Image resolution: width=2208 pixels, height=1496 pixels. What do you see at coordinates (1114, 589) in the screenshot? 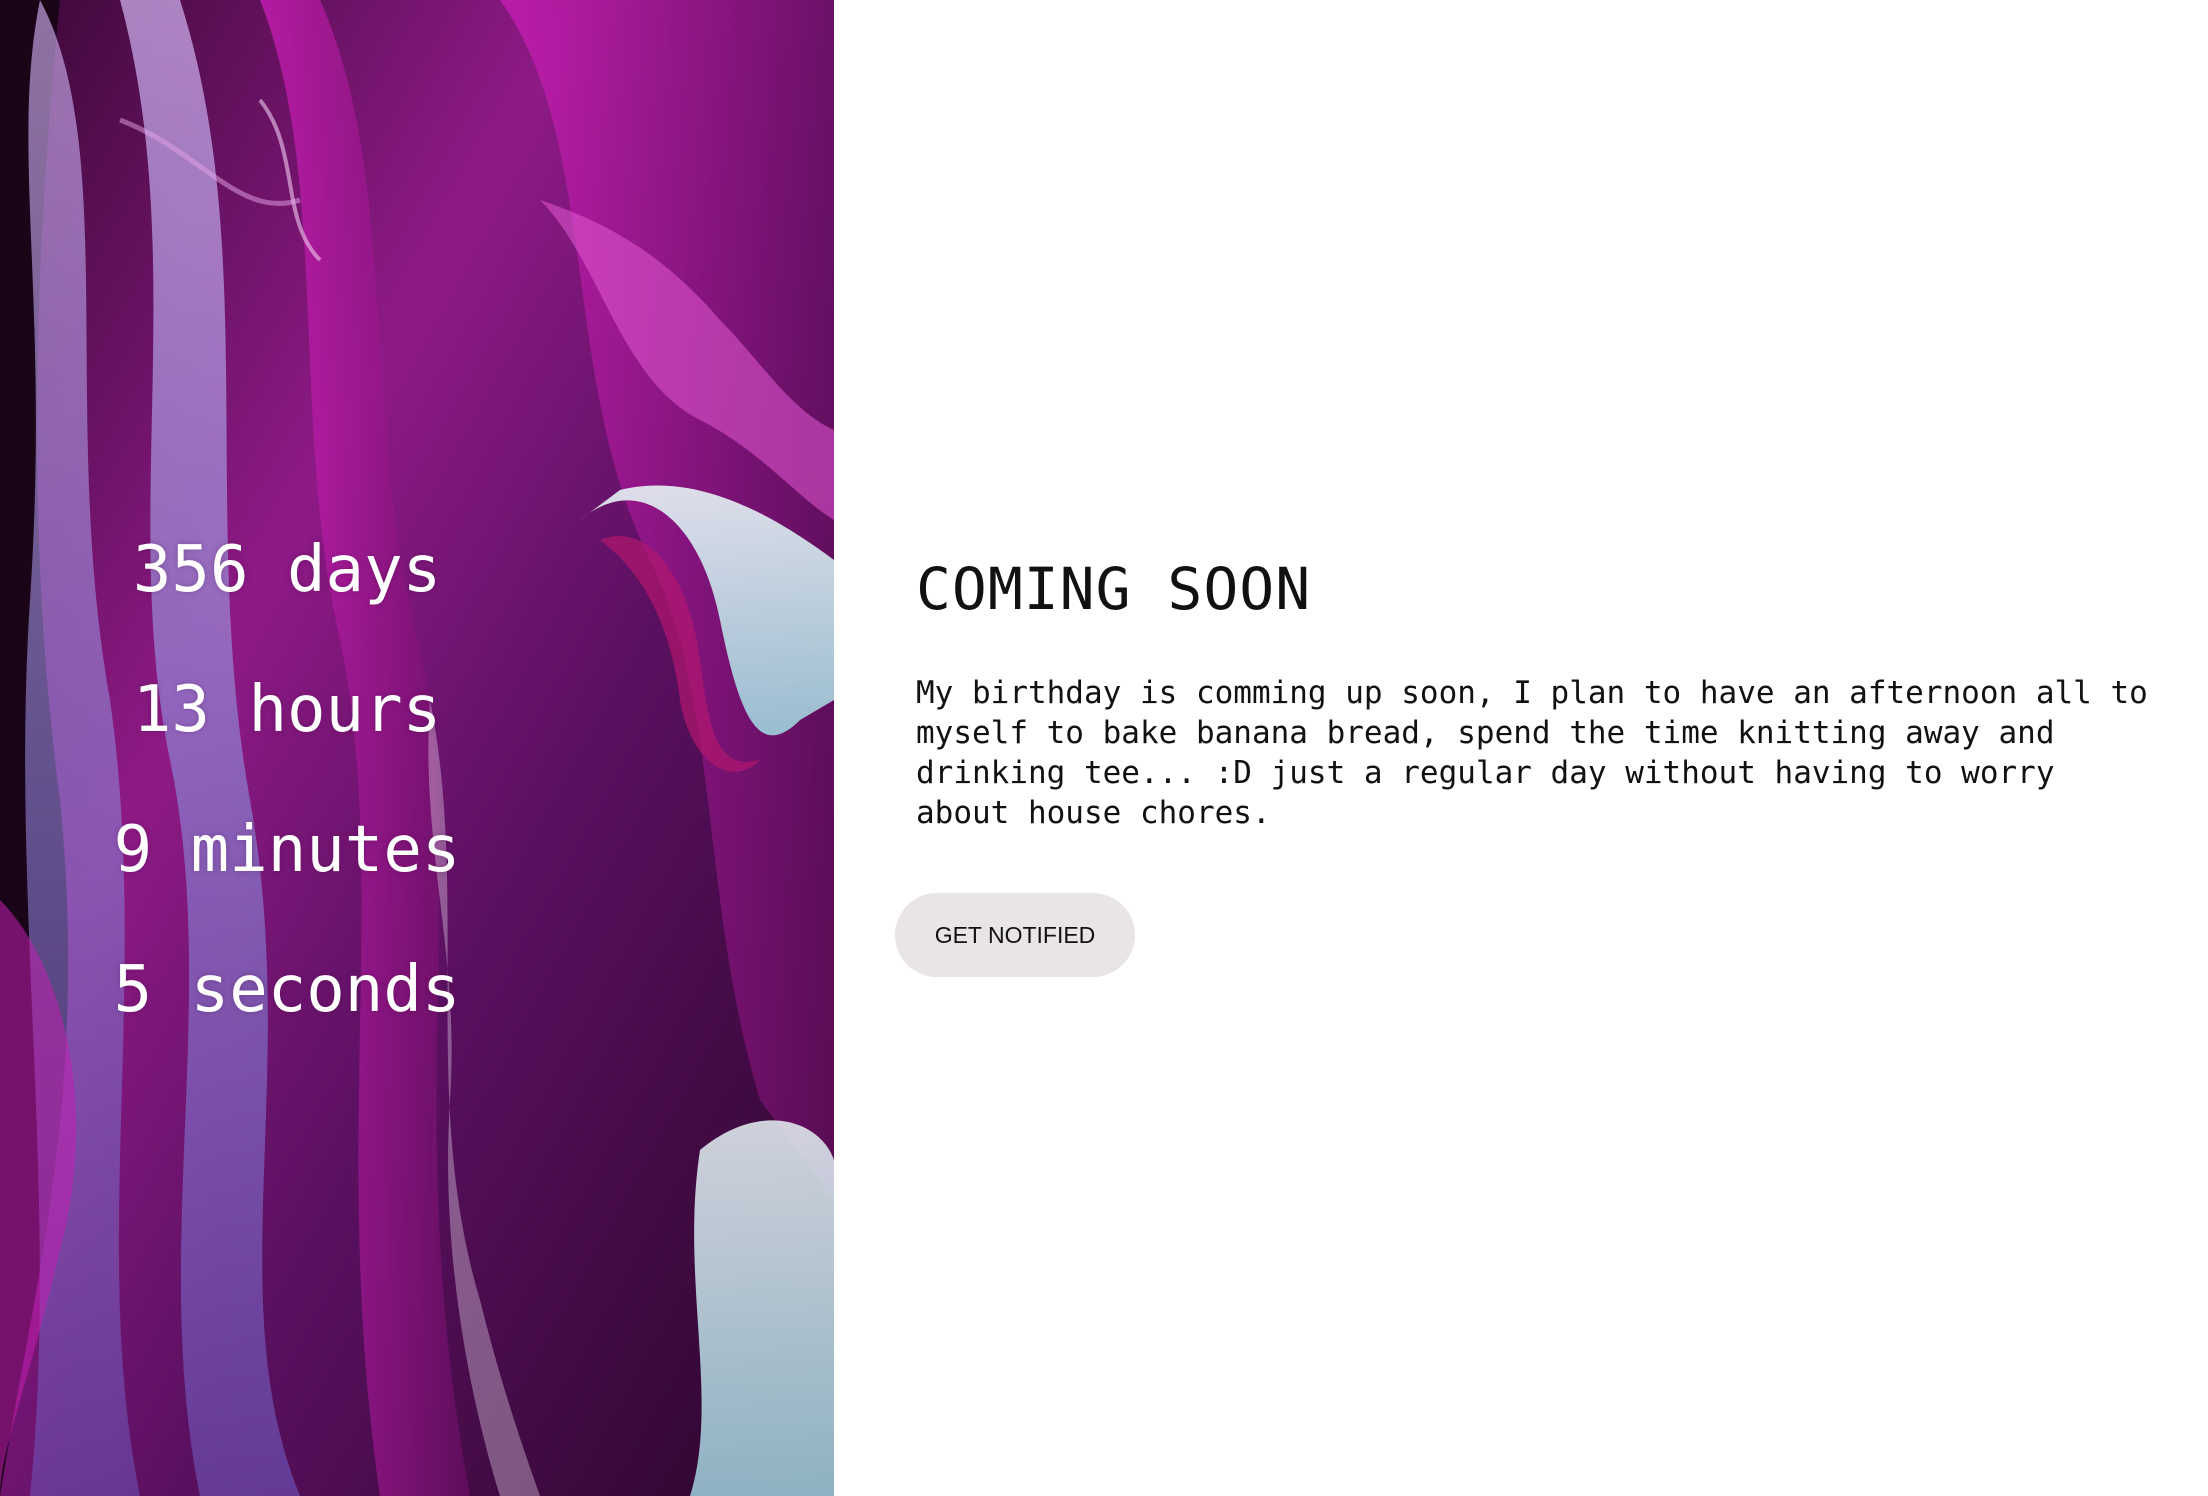
I see `page-title: COMING SOON` at bounding box center [1114, 589].